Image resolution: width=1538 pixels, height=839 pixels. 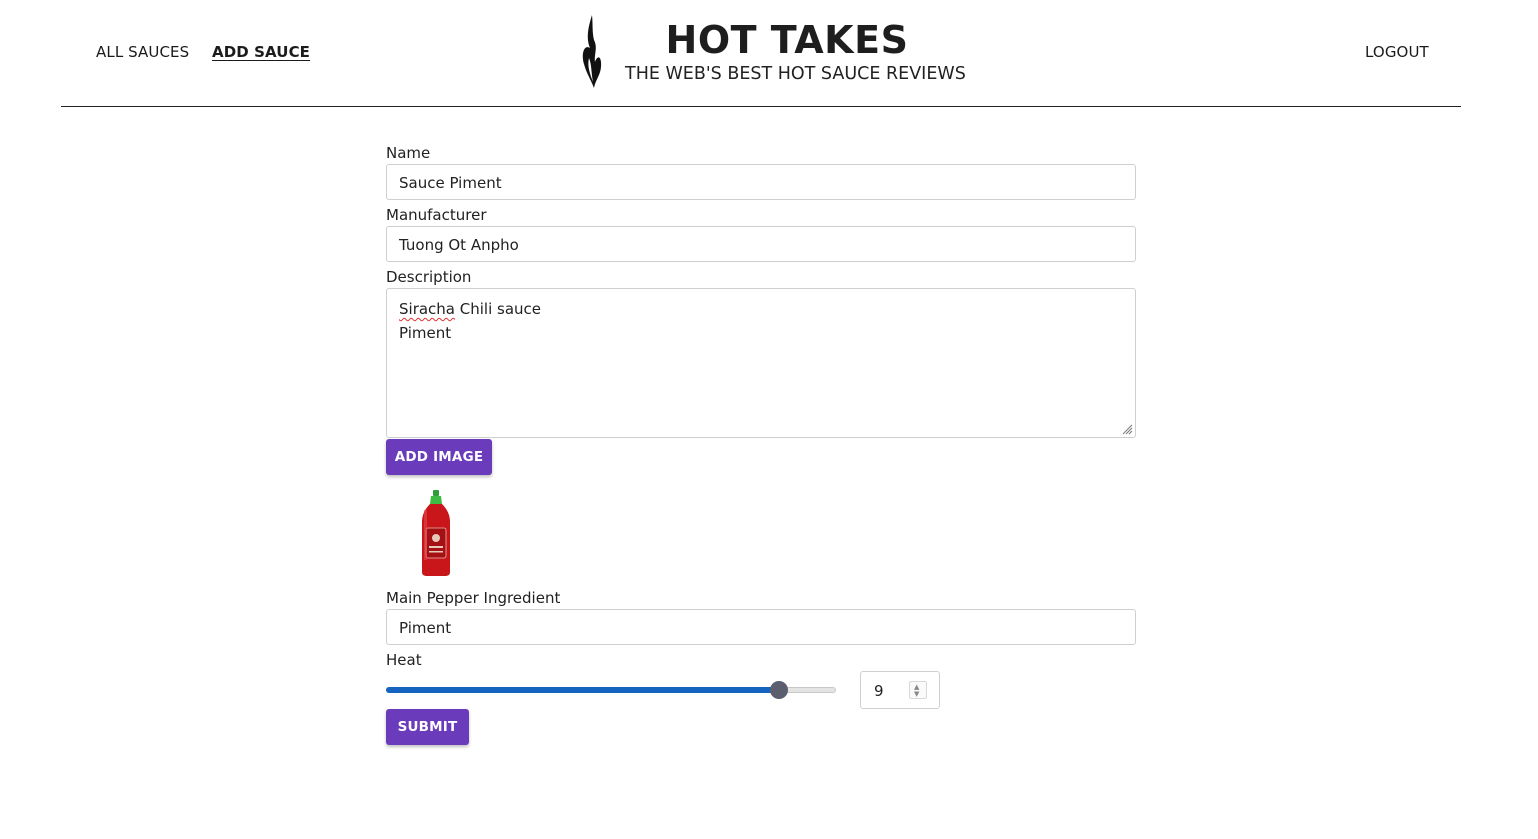 What do you see at coordinates (761, 363) in the screenshot?
I see `description-textarea: Siracha Chili sauce Piment` at bounding box center [761, 363].